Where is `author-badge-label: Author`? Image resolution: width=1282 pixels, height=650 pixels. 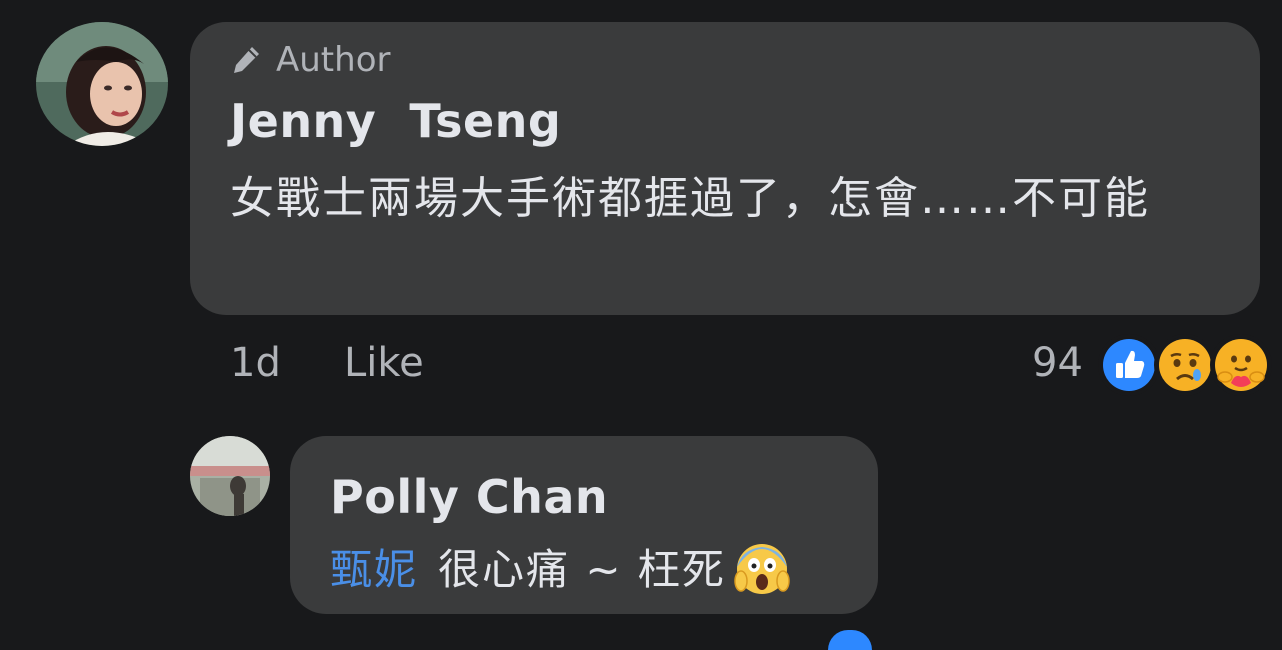
author-badge-label: Author is located at coordinates (333, 60).